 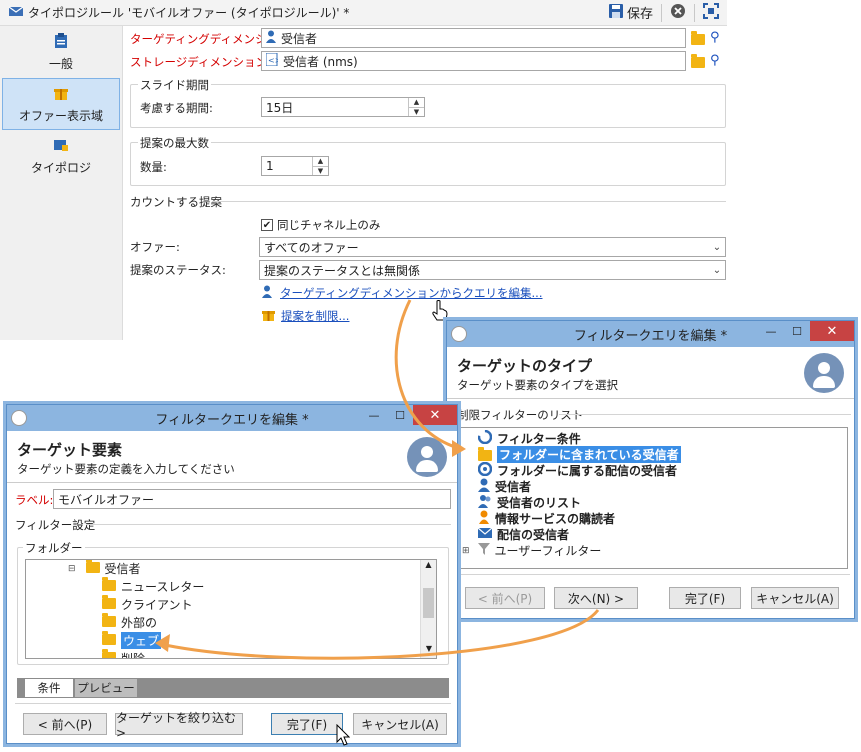 What do you see at coordinates (428, 567) in the screenshot?
I see `scroll-up-icon: ▲` at bounding box center [428, 567].